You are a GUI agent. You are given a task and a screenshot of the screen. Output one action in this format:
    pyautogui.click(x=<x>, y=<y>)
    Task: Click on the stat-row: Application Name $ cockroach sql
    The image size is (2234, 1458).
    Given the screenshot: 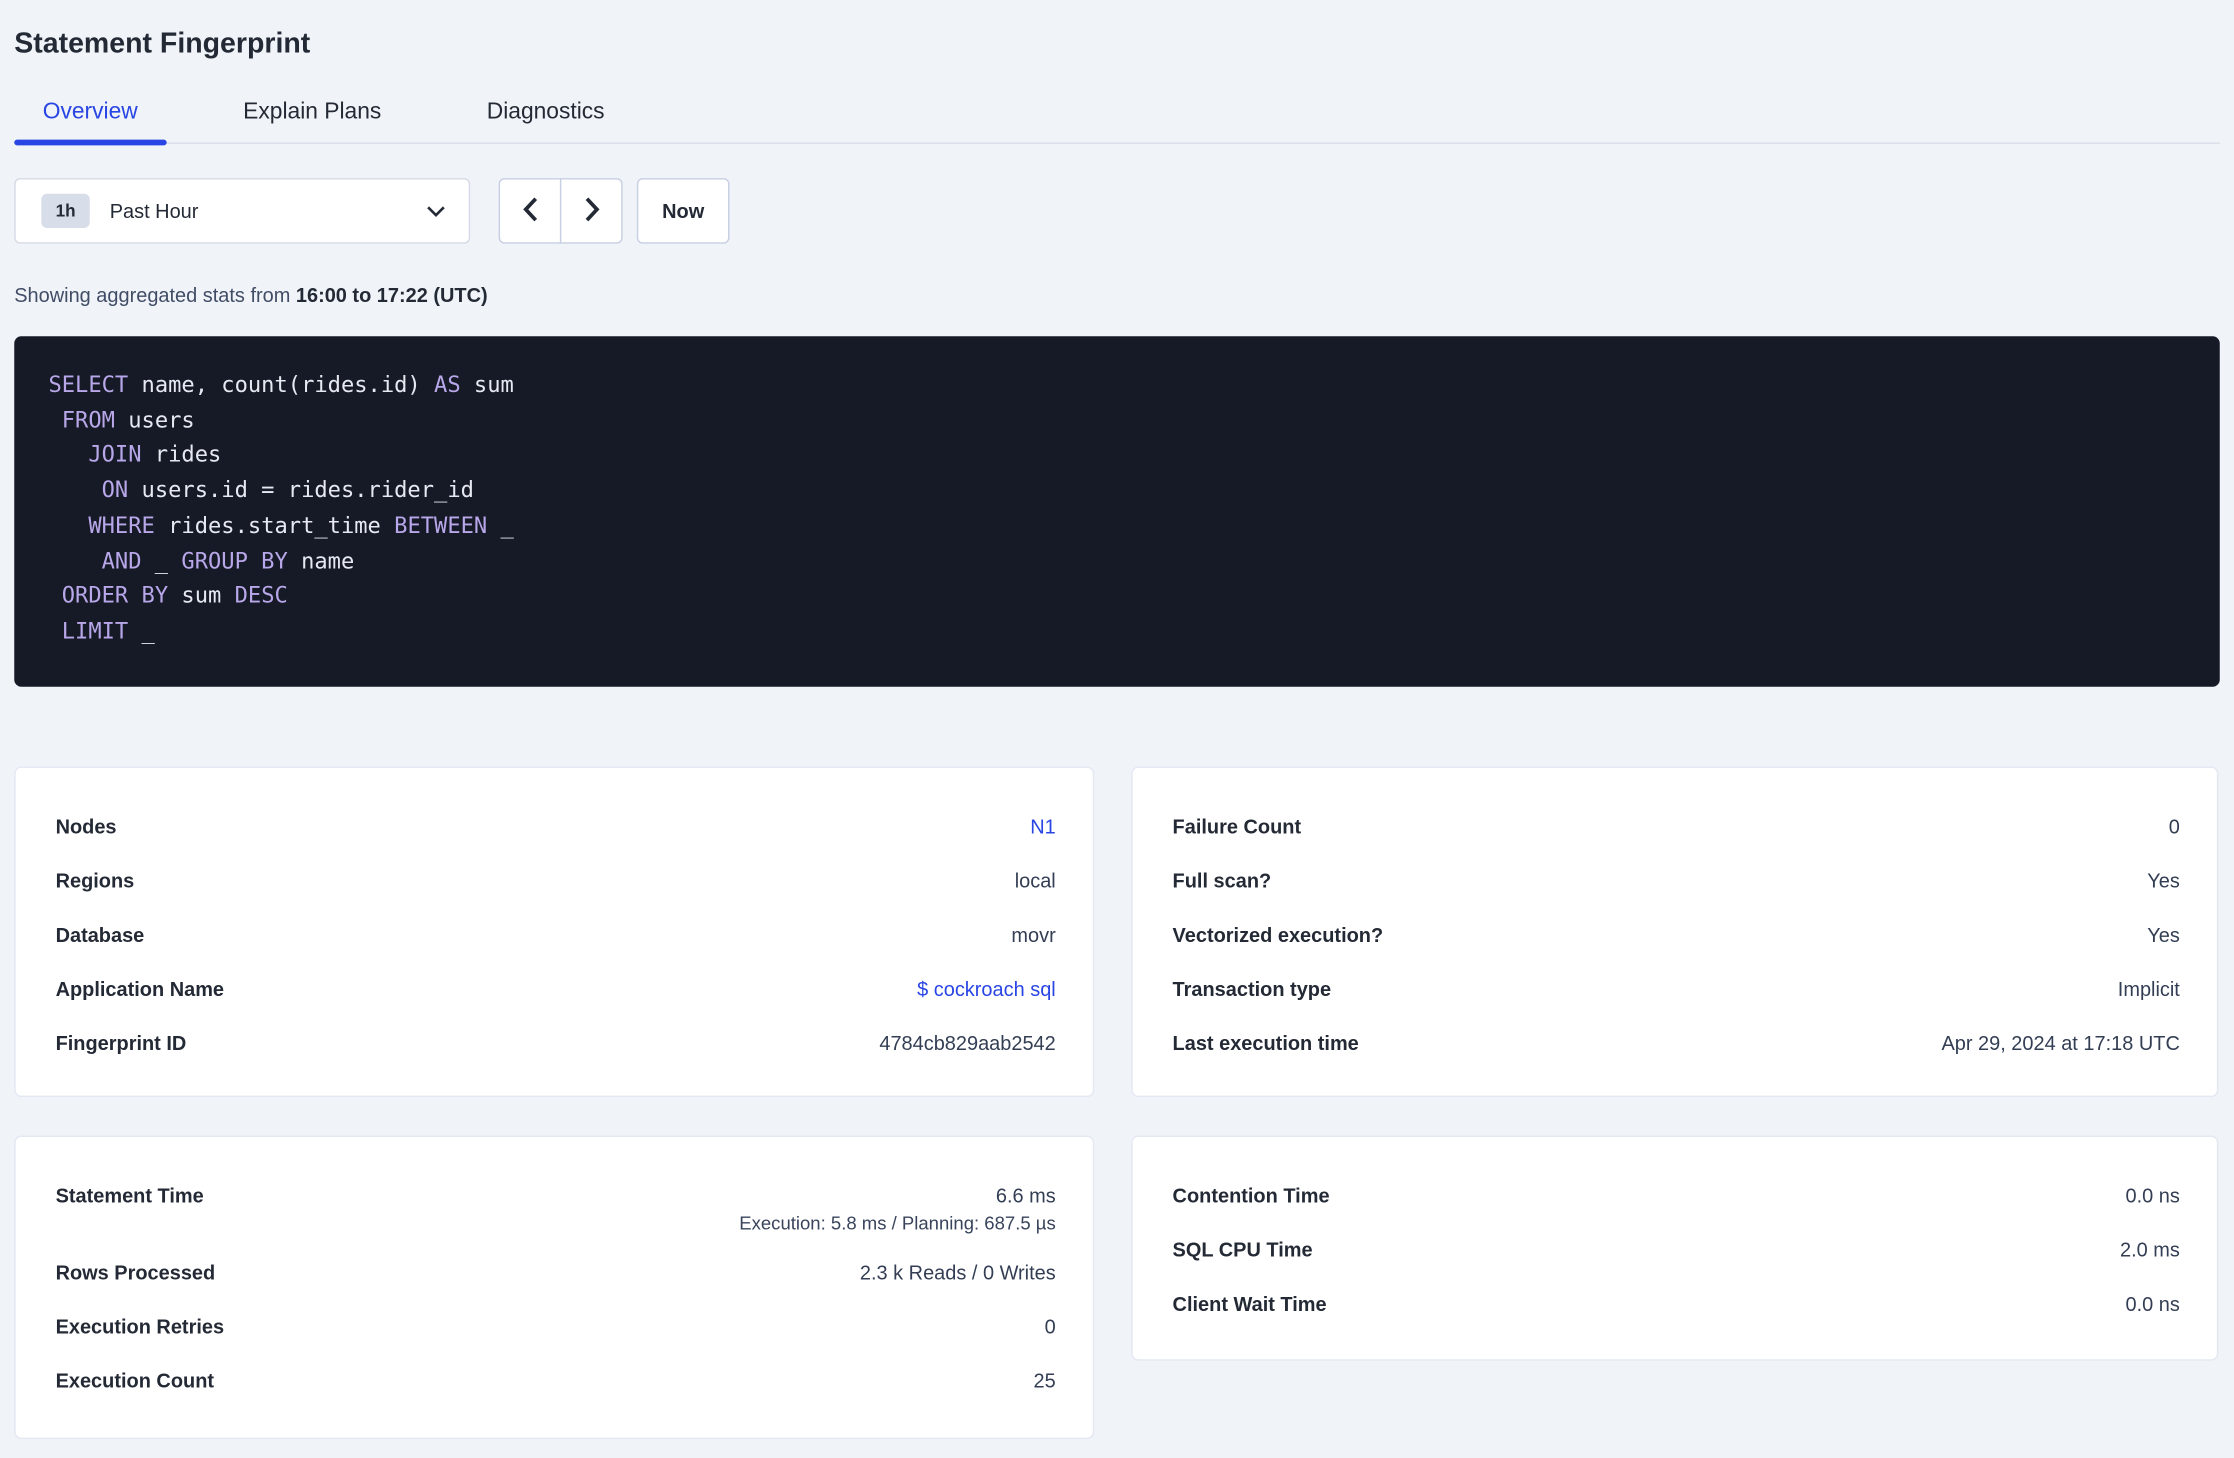 What is the action you would take?
    pyautogui.click(x=556, y=988)
    